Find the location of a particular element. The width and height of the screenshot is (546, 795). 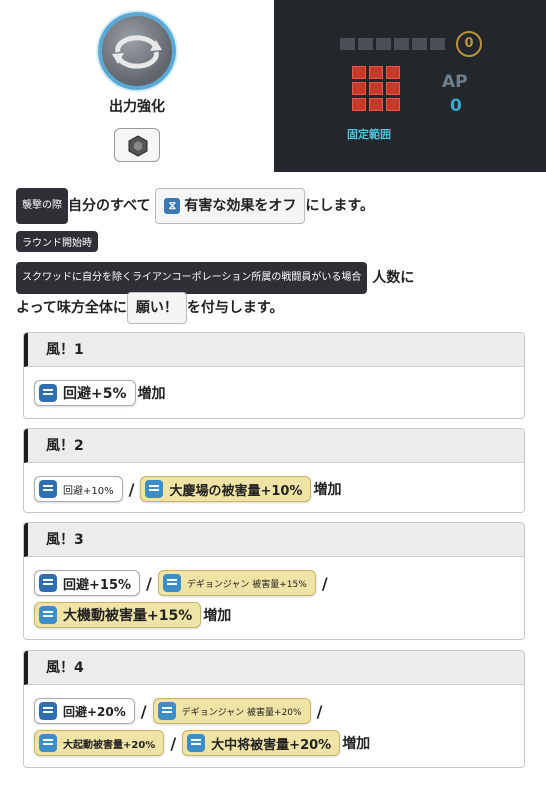

refresh-arrows-icon is located at coordinates (137, 51).